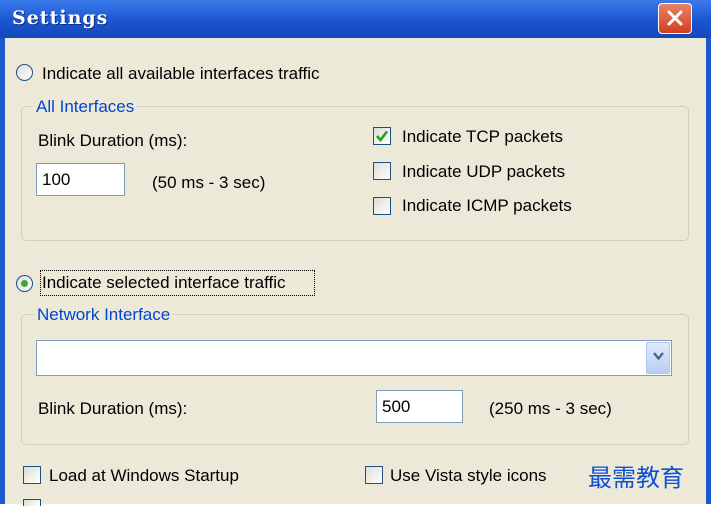 The image size is (711, 506). What do you see at coordinates (550, 408) in the screenshot?
I see `network-blink-range-hint: (250 ms - 3 sec)` at bounding box center [550, 408].